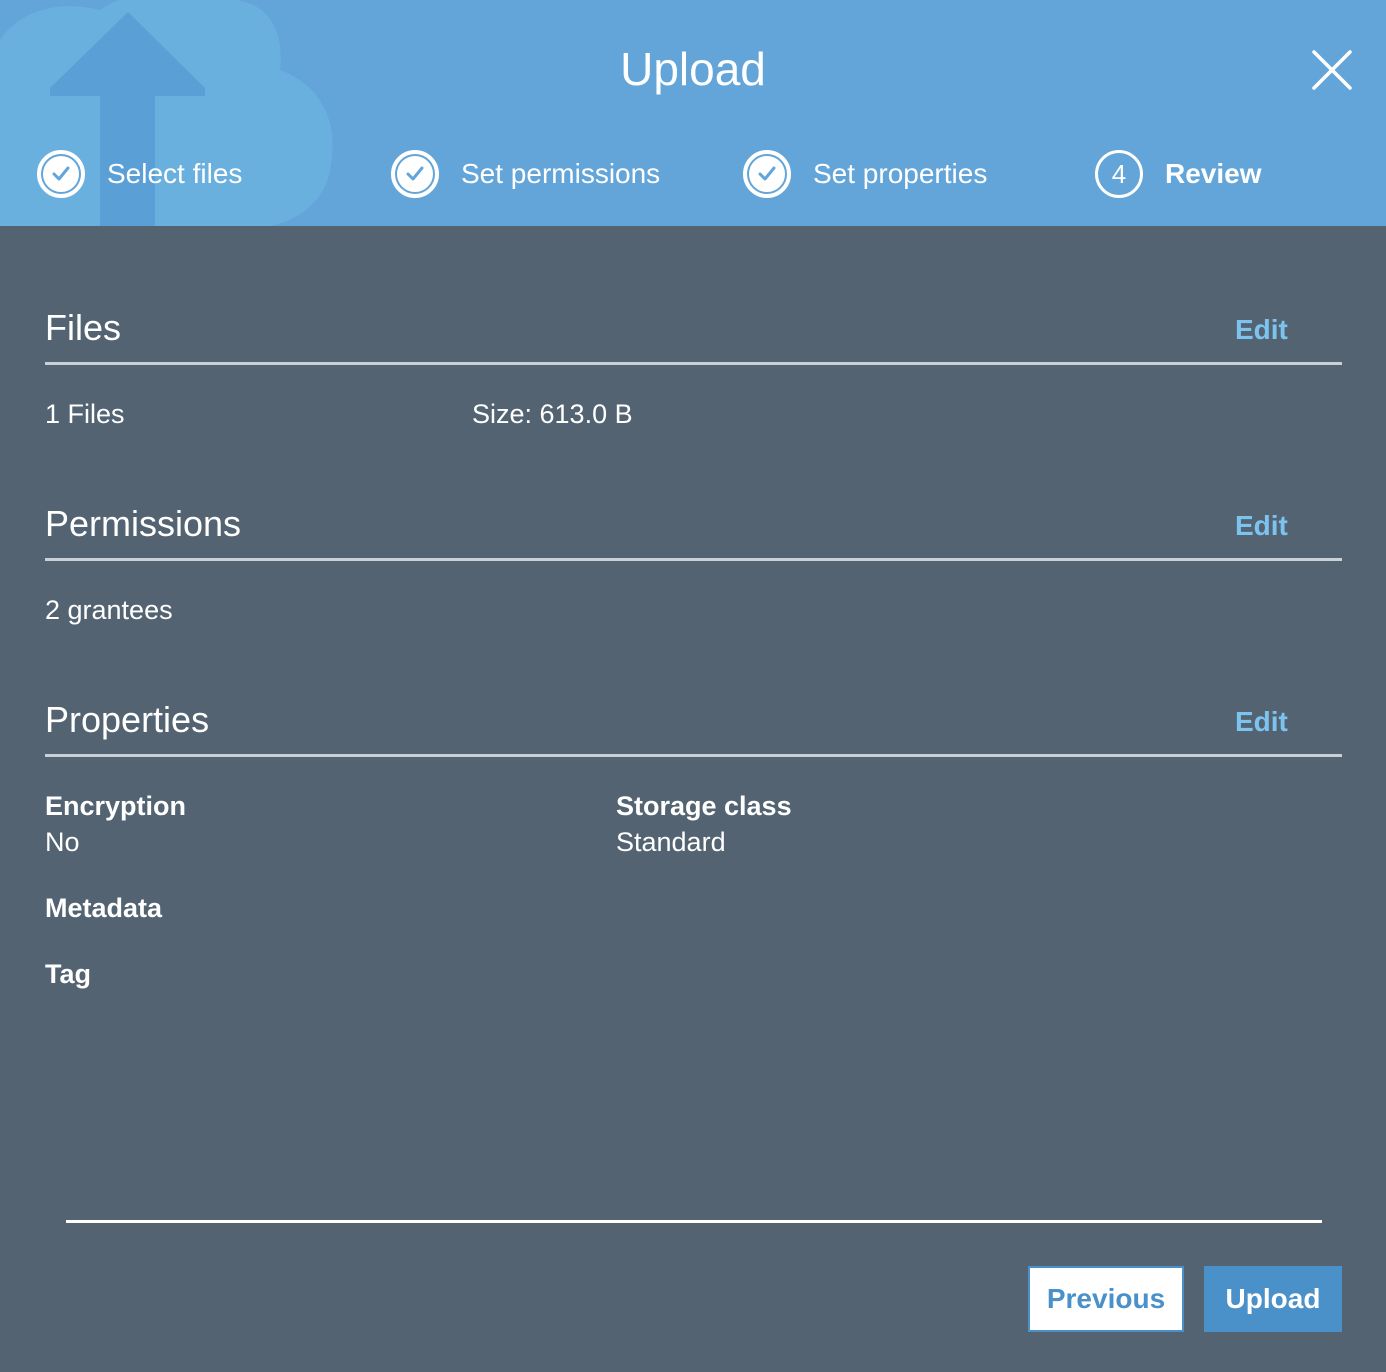 This screenshot has height=1372, width=1386. Describe the element at coordinates (62, 842) in the screenshot. I see `encryption-value: No` at that location.